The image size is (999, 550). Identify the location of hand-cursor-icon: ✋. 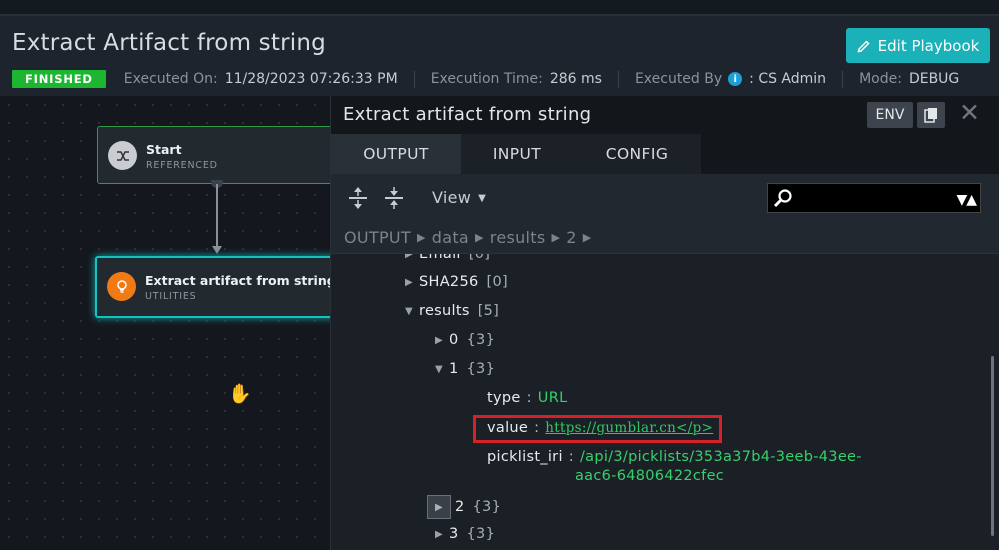
(240, 394).